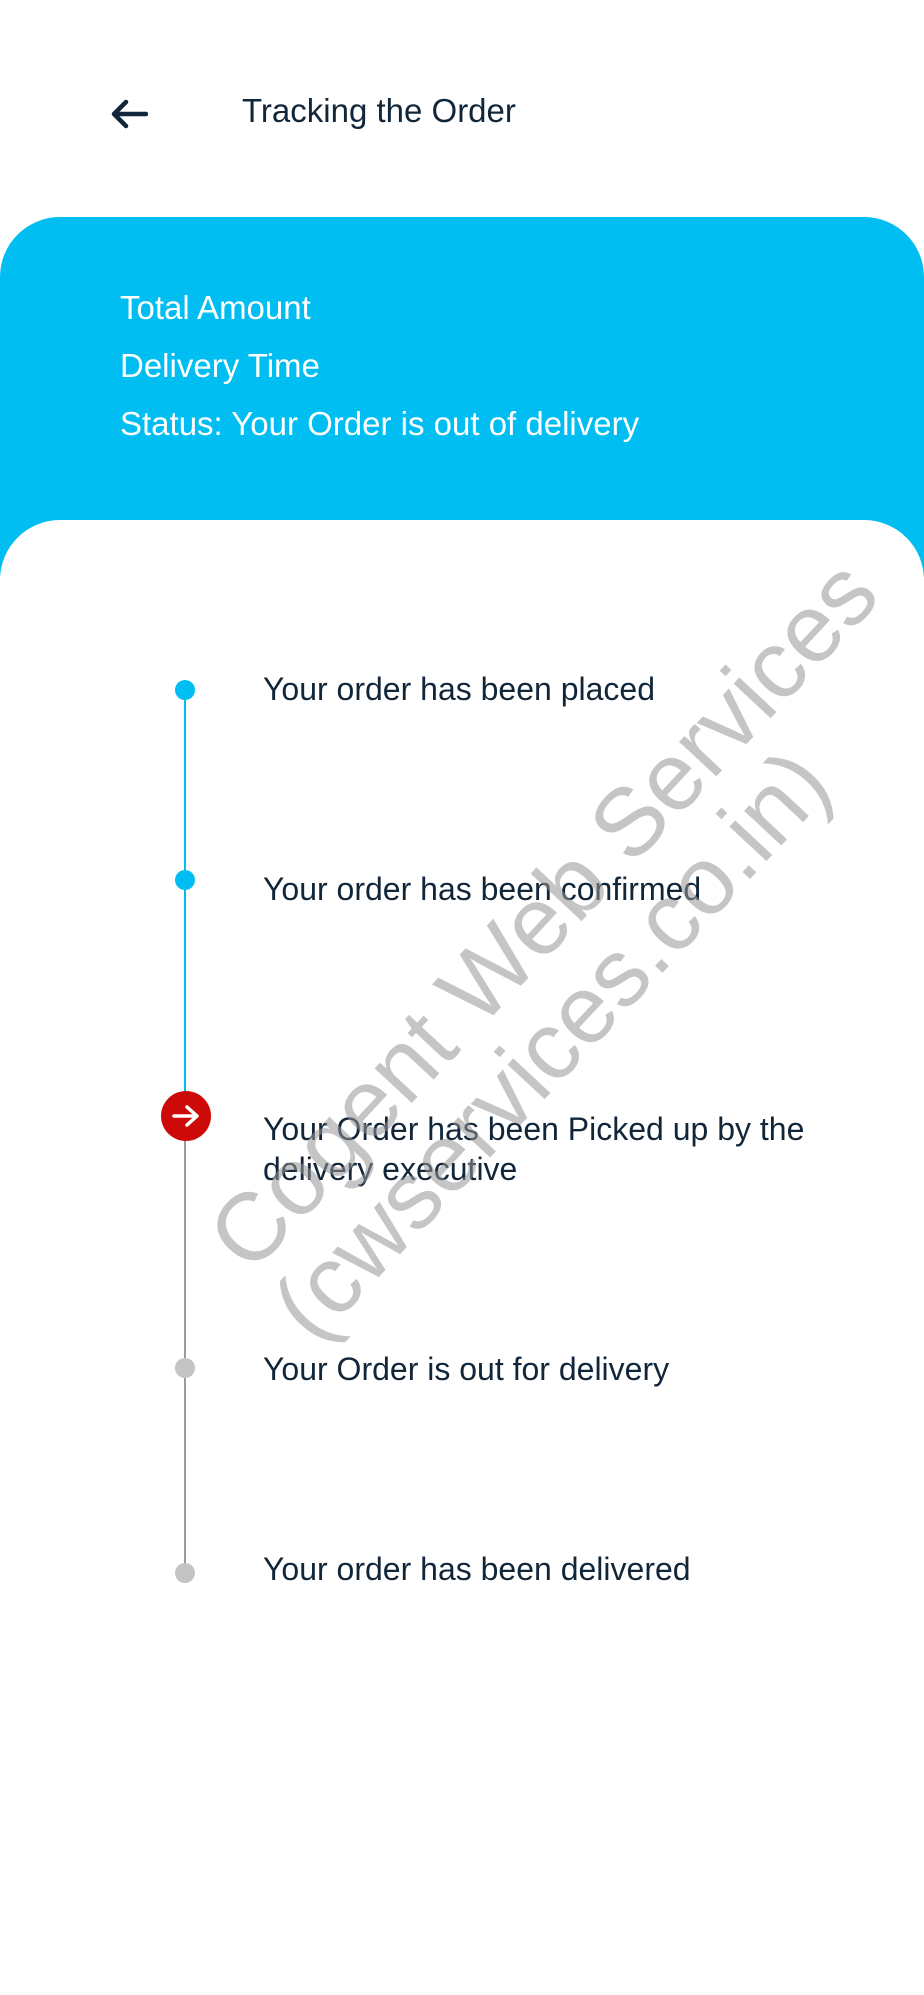  I want to click on order-status-text: Status: Your Order is out of delivery, so click(380, 423).